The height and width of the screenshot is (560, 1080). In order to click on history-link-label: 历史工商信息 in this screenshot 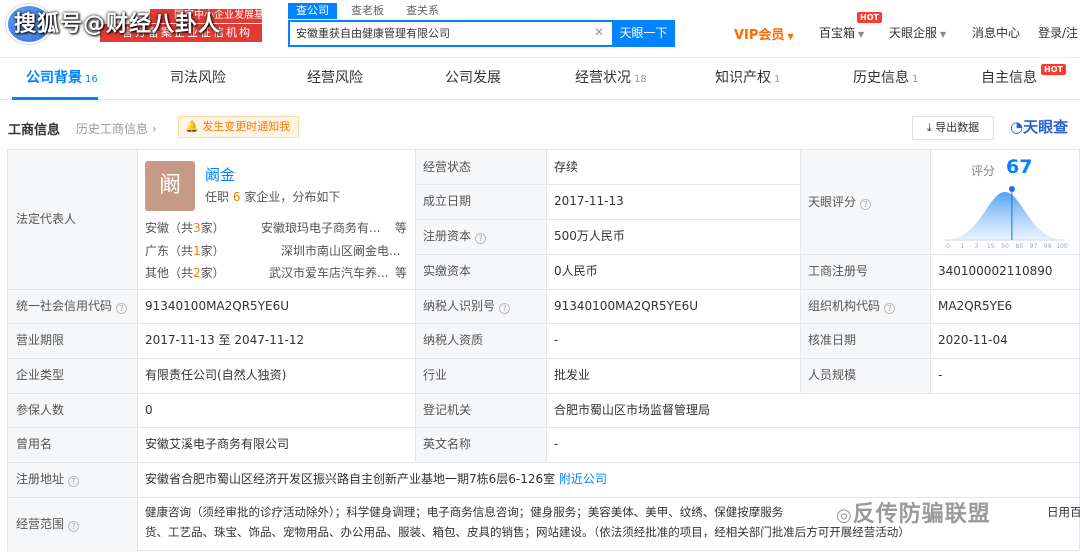, I will do `click(112, 129)`.